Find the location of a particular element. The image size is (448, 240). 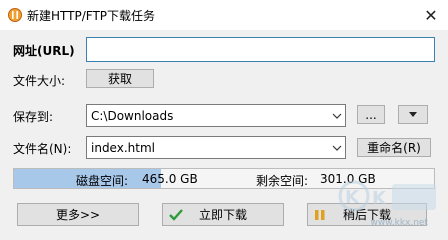

url-label: 网址(URL) is located at coordinates (44, 51).